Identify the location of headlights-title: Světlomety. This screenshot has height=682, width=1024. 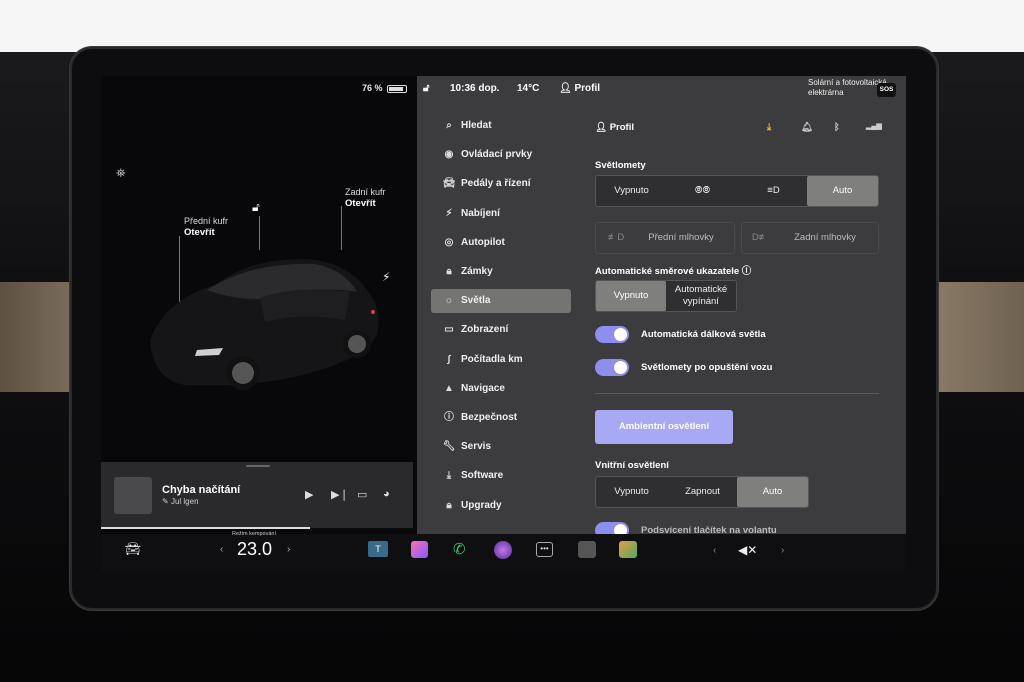
(620, 165).